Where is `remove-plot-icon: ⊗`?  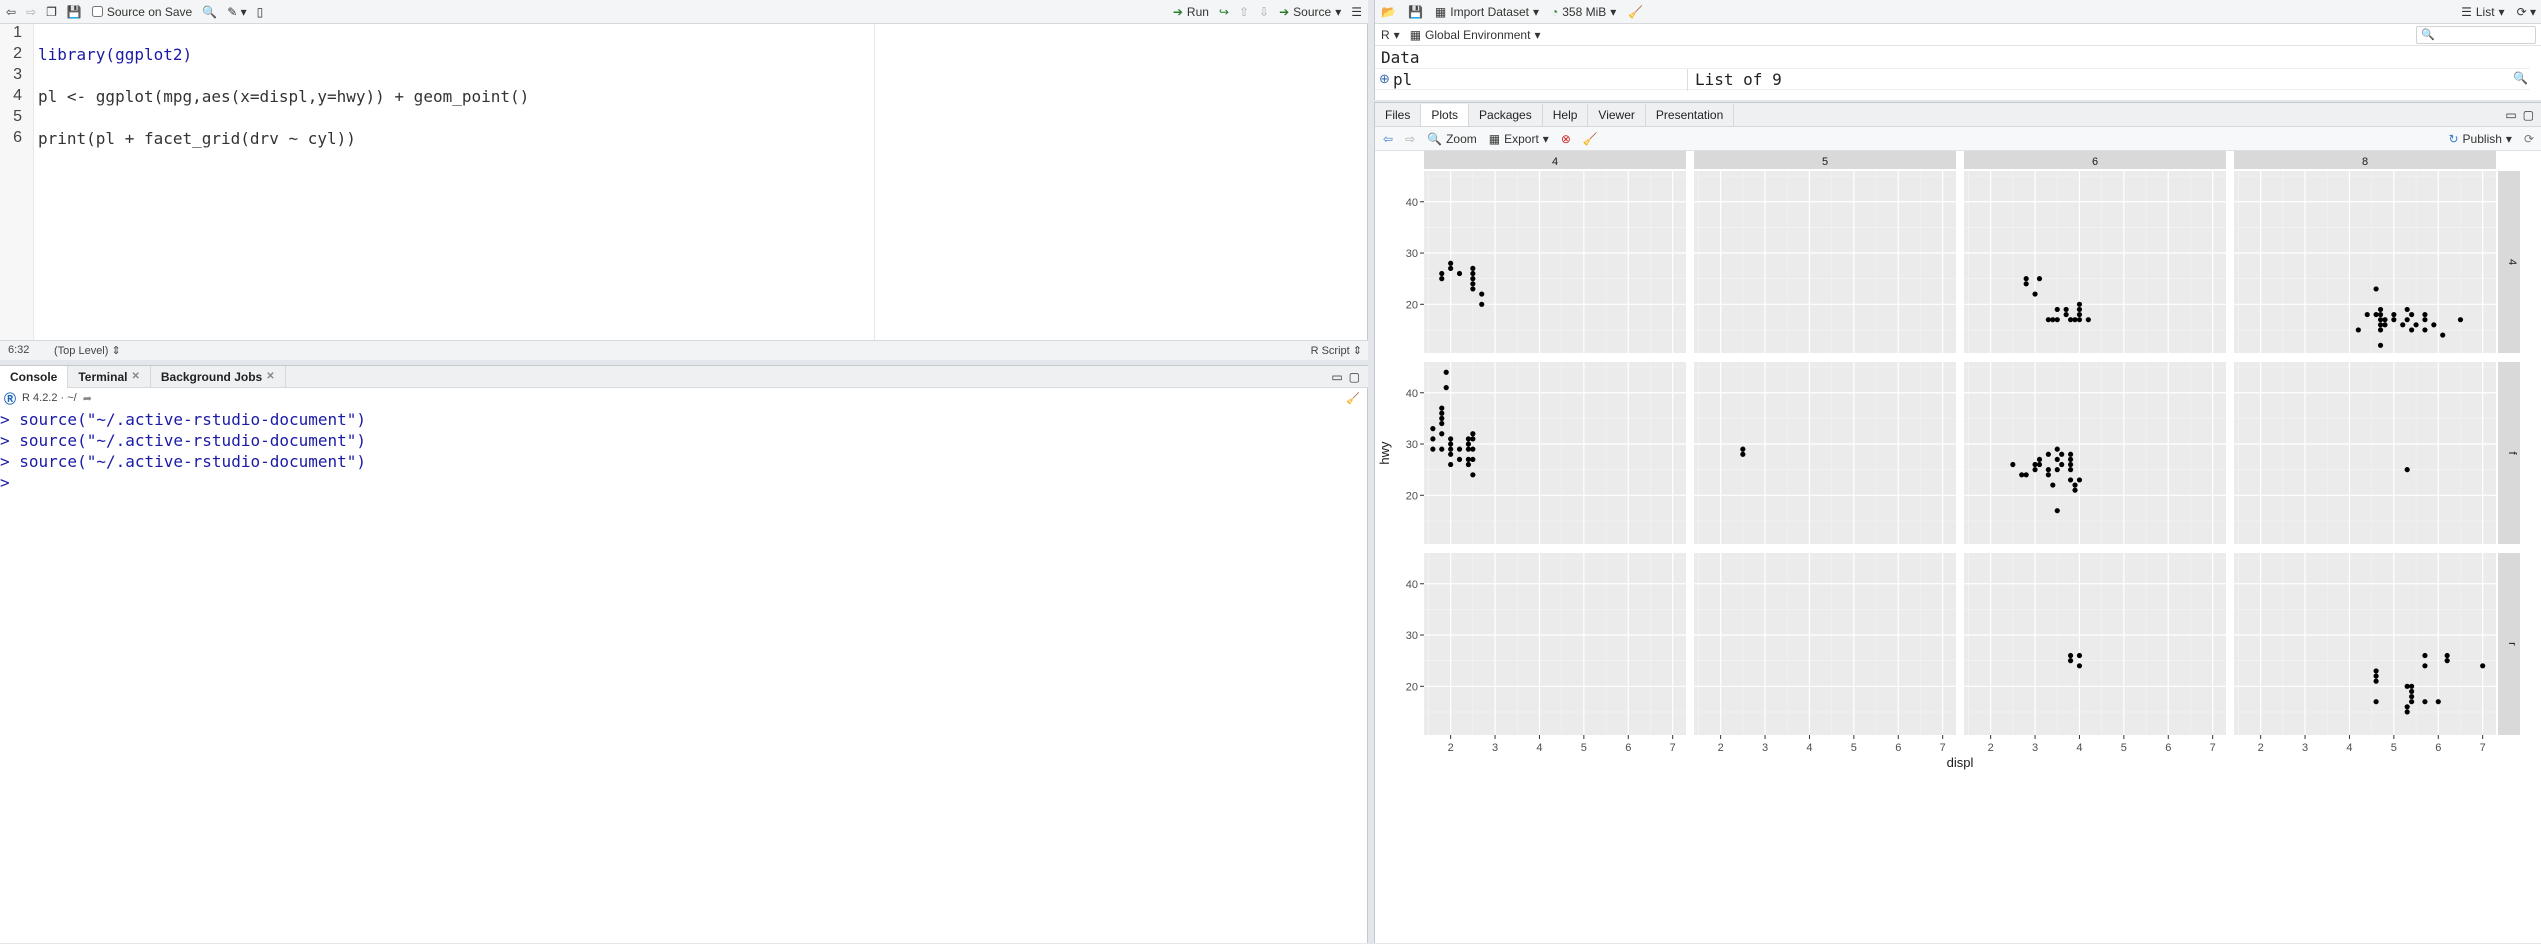 remove-plot-icon: ⊗ is located at coordinates (1566, 139).